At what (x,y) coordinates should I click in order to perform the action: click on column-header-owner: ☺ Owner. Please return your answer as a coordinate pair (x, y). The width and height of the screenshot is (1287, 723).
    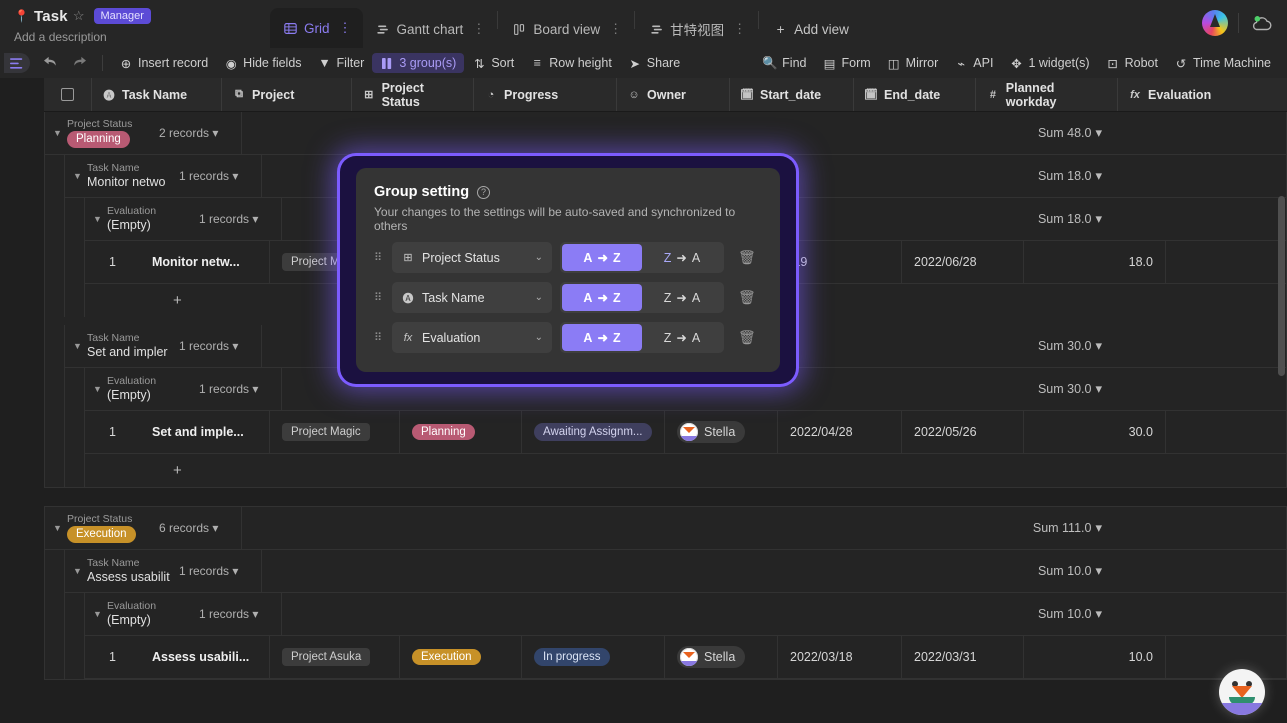
    Looking at the image, I should click on (673, 94).